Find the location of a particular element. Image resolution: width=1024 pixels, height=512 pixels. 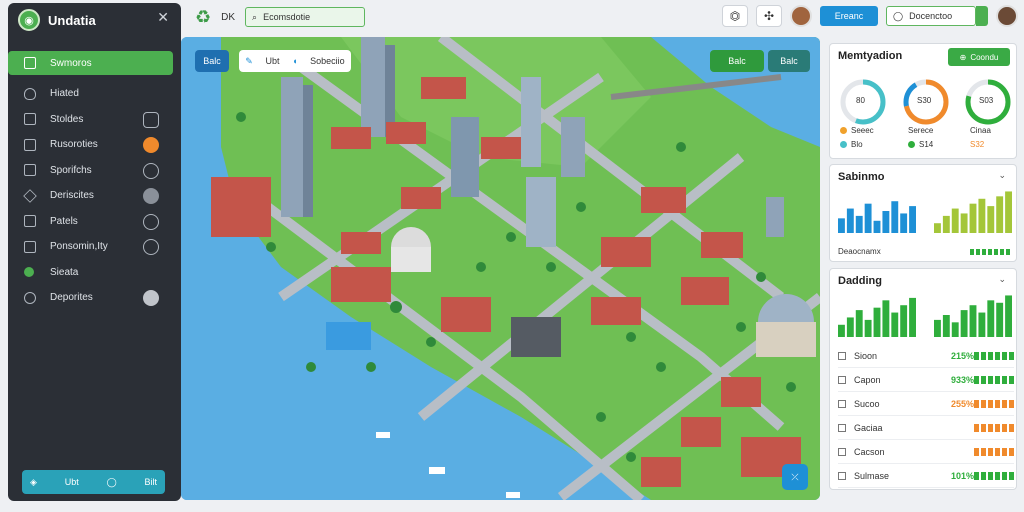

search-submit-button is located at coordinates (982, 16).